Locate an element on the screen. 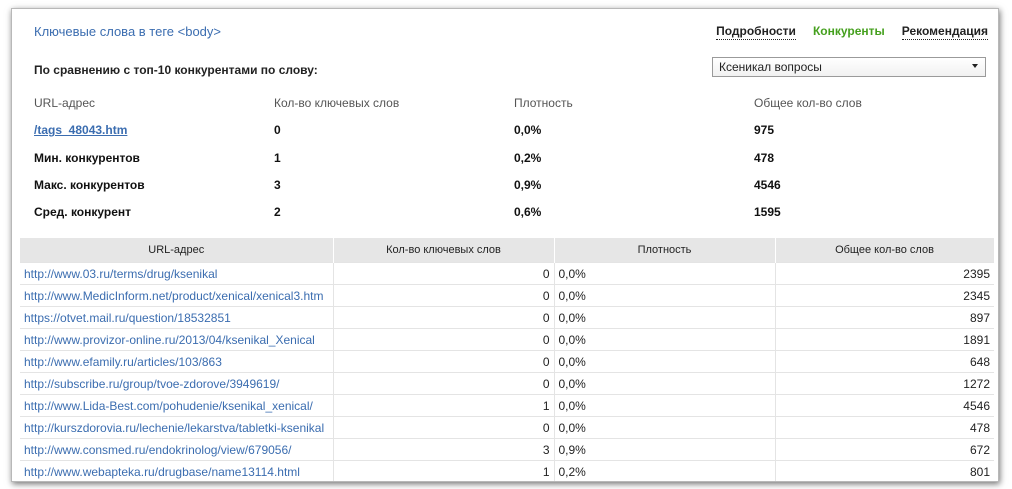 The image size is (1012, 489). summary-keywords: 0 is located at coordinates (277, 130).